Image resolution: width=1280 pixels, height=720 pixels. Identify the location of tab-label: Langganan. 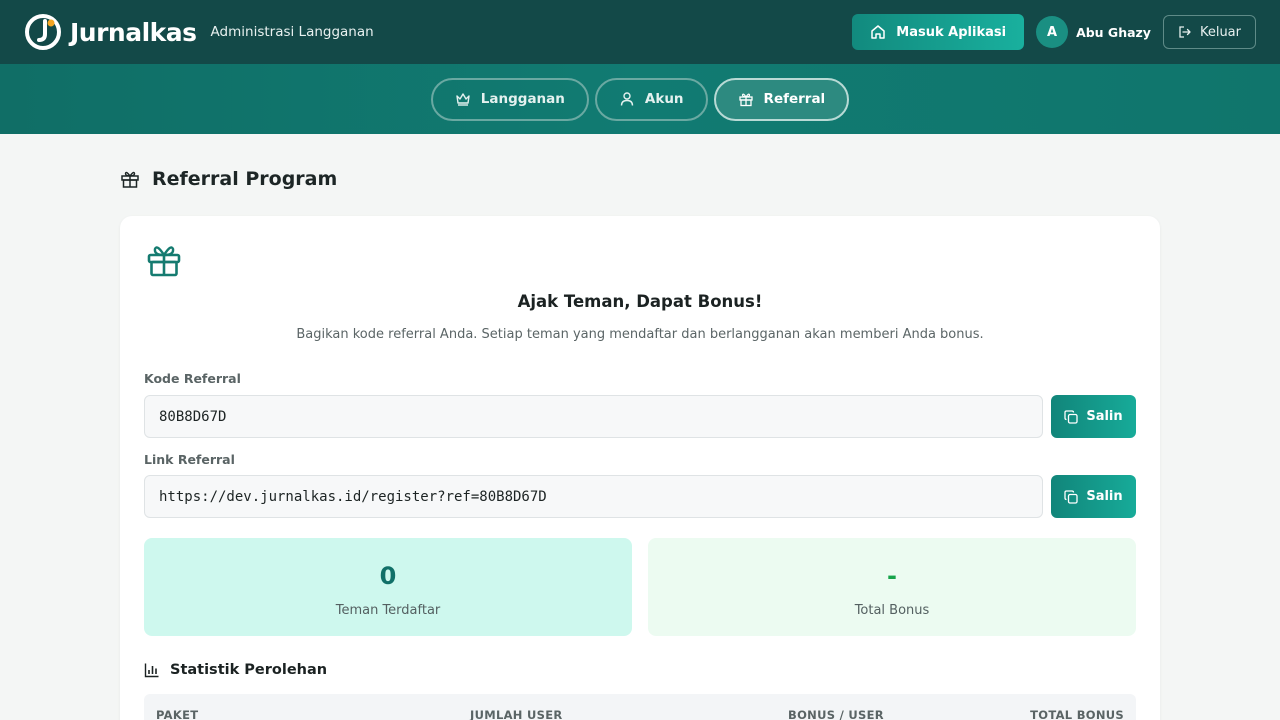
(522, 99).